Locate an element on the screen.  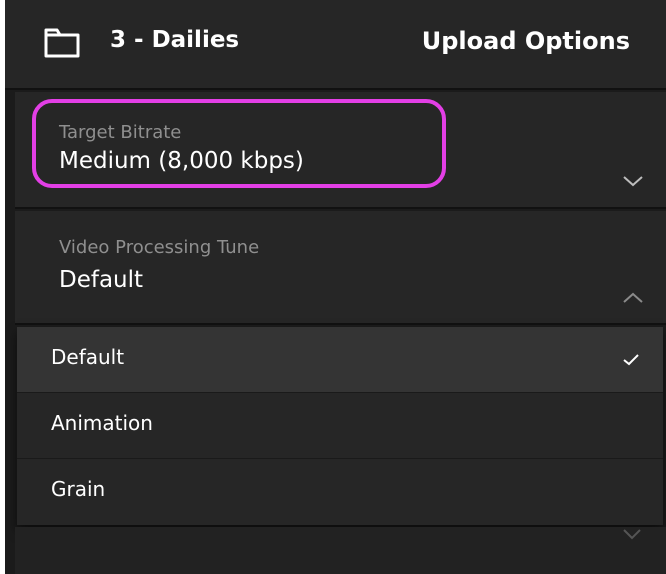
target-bitrate-value: Medium (8,000 kbps) is located at coordinates (181, 161).